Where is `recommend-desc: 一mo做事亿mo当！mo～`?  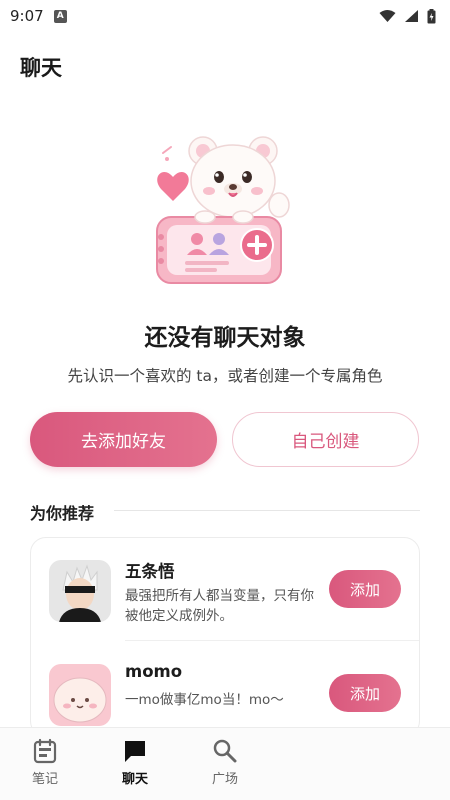
recommend-desc: 一mo做事亿mo当！mo～ is located at coordinates (204, 700).